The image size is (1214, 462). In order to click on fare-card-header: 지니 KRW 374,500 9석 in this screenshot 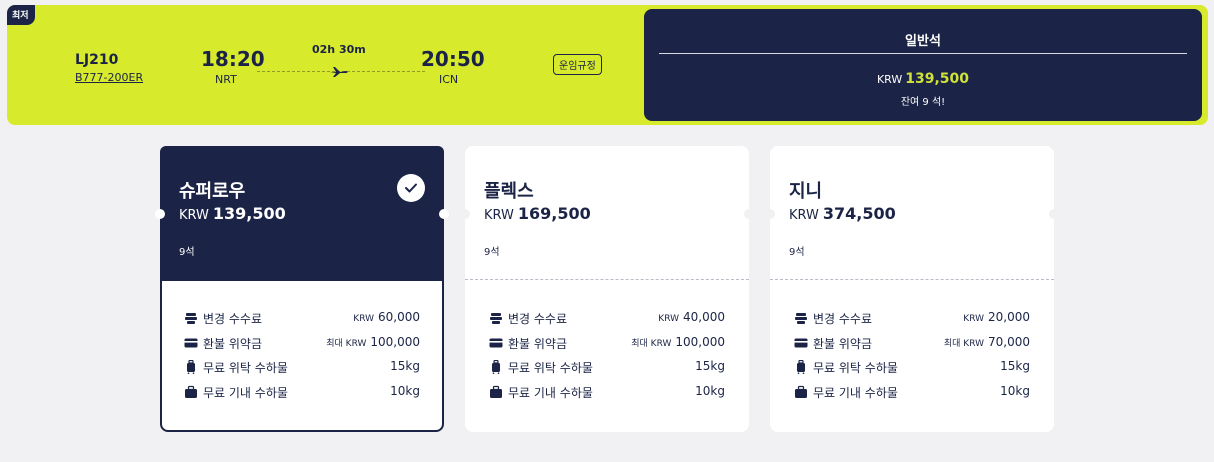, I will do `click(912, 212)`.